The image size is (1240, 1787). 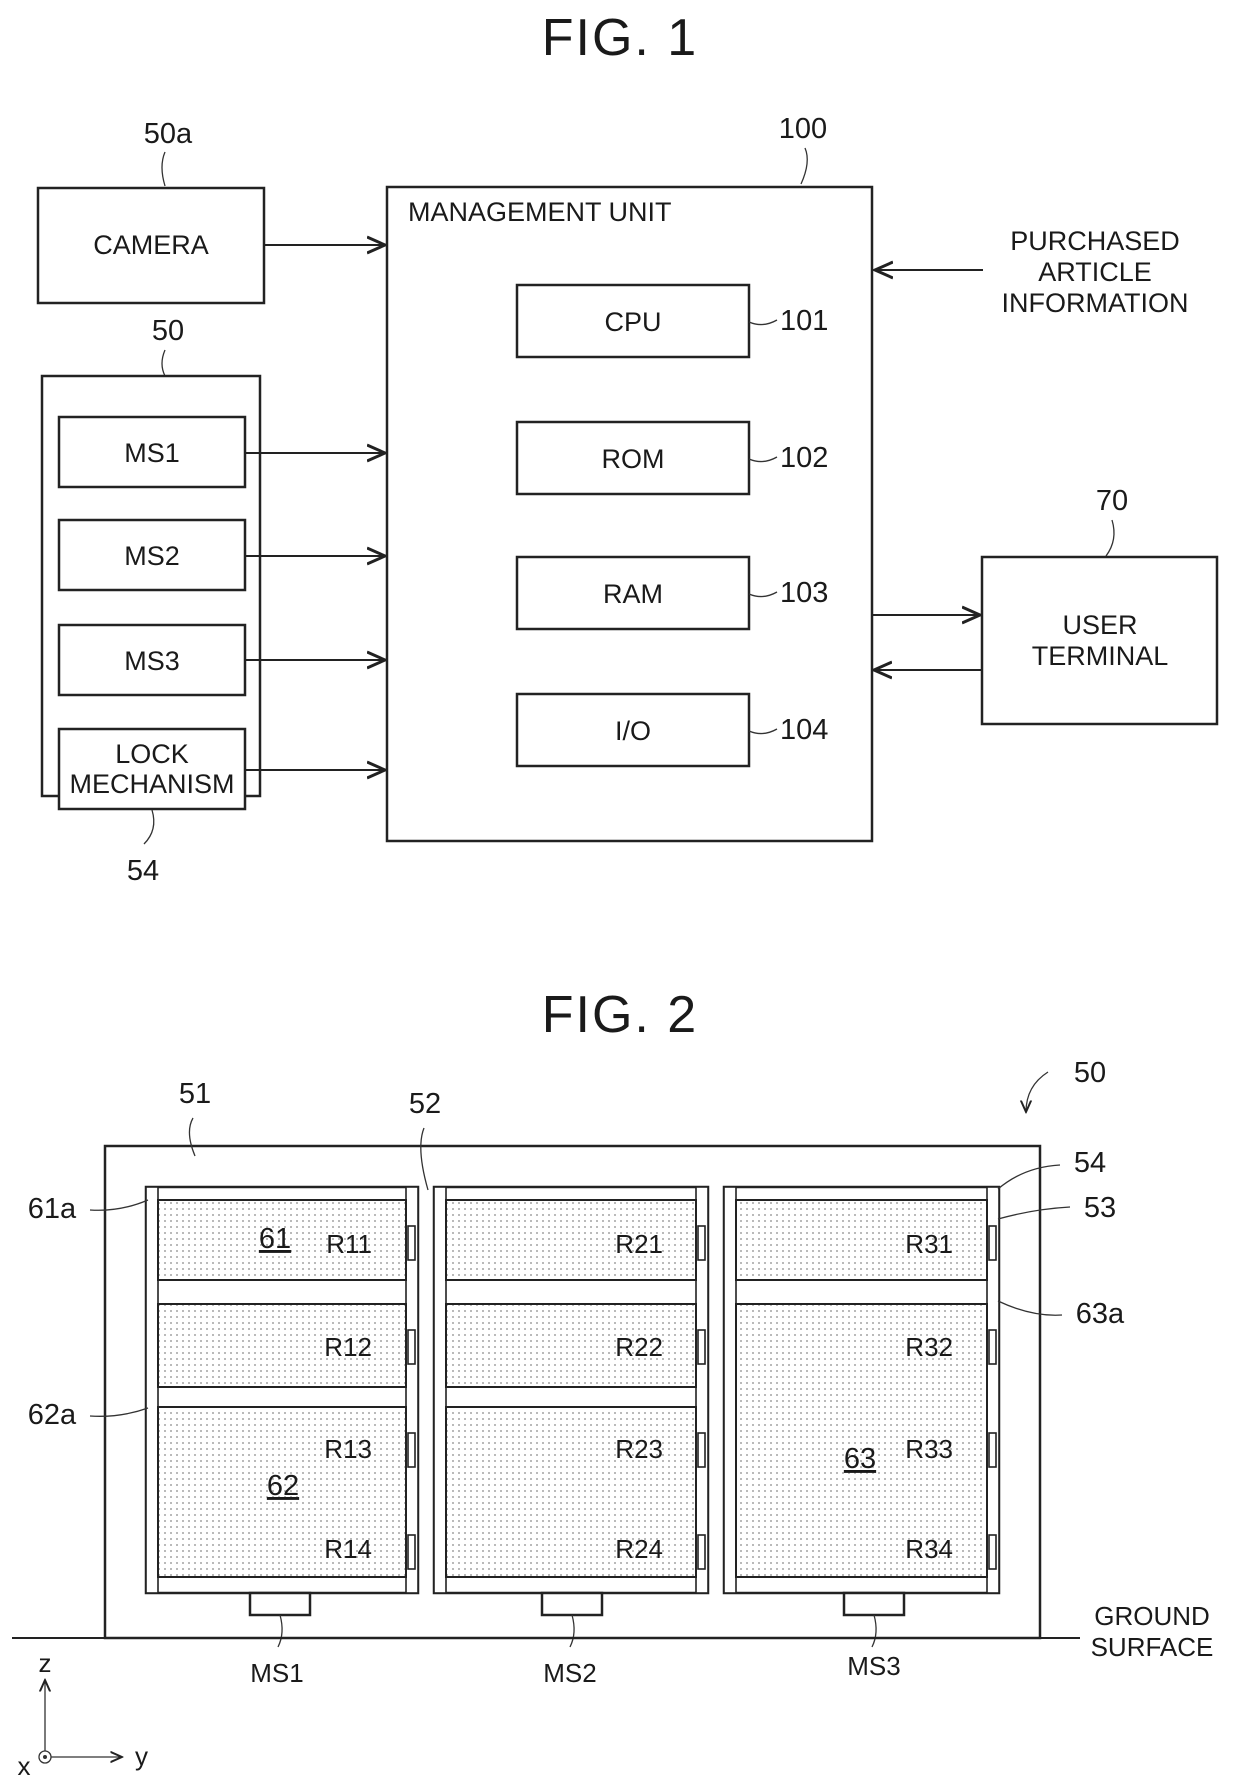 What do you see at coordinates (152, 556) in the screenshot?
I see `sensor-ms2-label: MS2` at bounding box center [152, 556].